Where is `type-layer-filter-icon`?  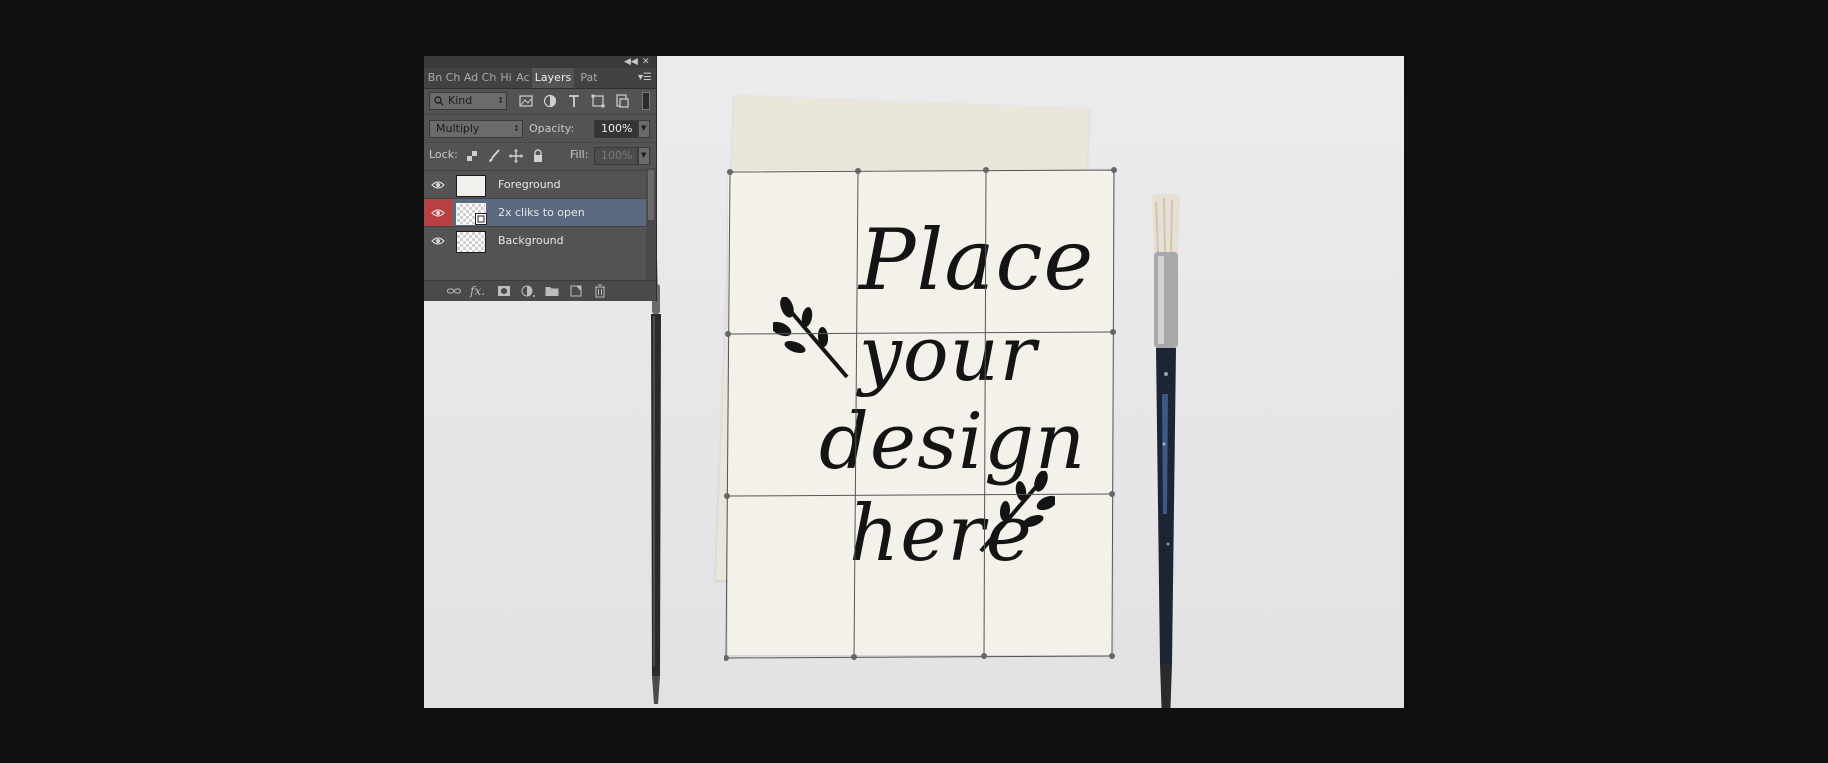 type-layer-filter-icon is located at coordinates (574, 101).